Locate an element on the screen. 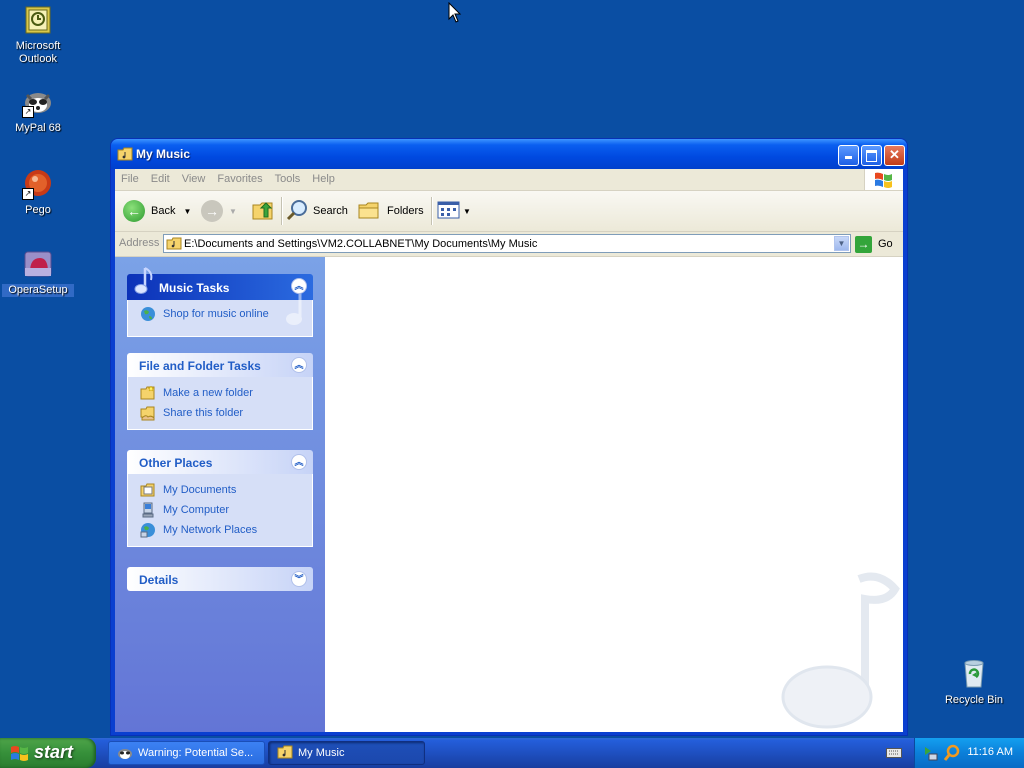 Image resolution: width=1024 pixels, height=768 pixels. my-computer-icon is located at coordinates (148, 510).